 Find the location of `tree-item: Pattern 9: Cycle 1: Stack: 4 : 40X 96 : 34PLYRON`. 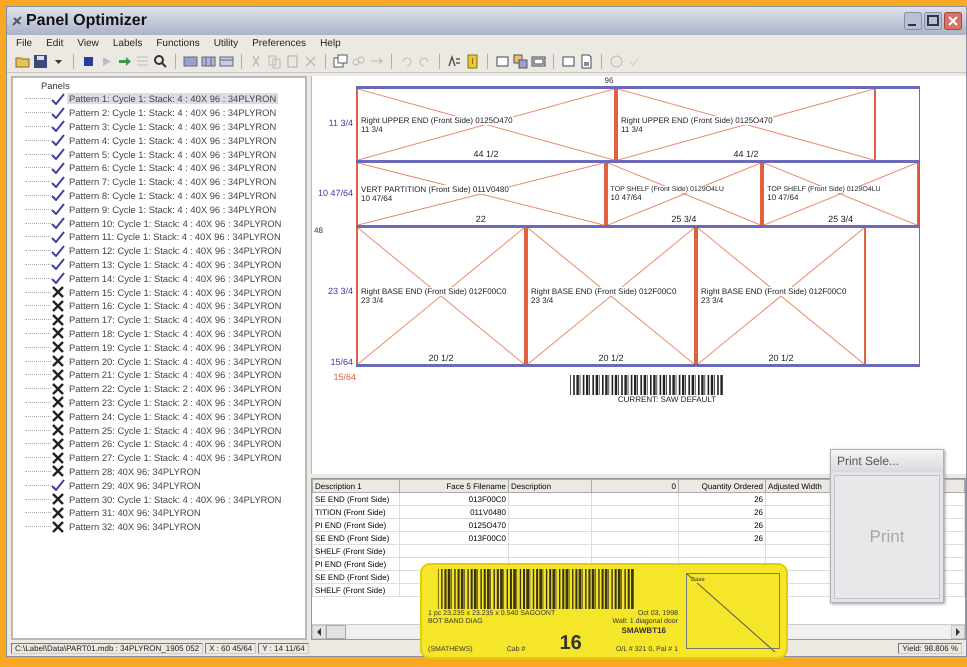

tree-item: Pattern 9: Cycle 1: Stack: 4 : 40X 96 : 34PLYRON is located at coordinates (172, 209).